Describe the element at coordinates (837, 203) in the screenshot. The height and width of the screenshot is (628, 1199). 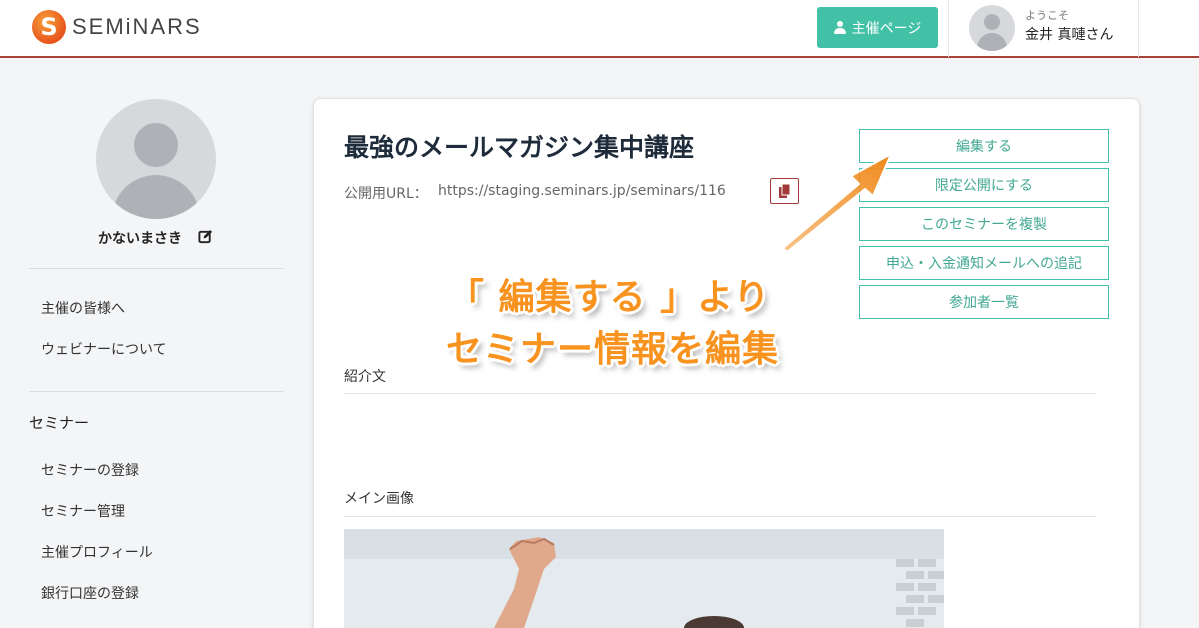
I see `annotation-arrow-icon` at that location.